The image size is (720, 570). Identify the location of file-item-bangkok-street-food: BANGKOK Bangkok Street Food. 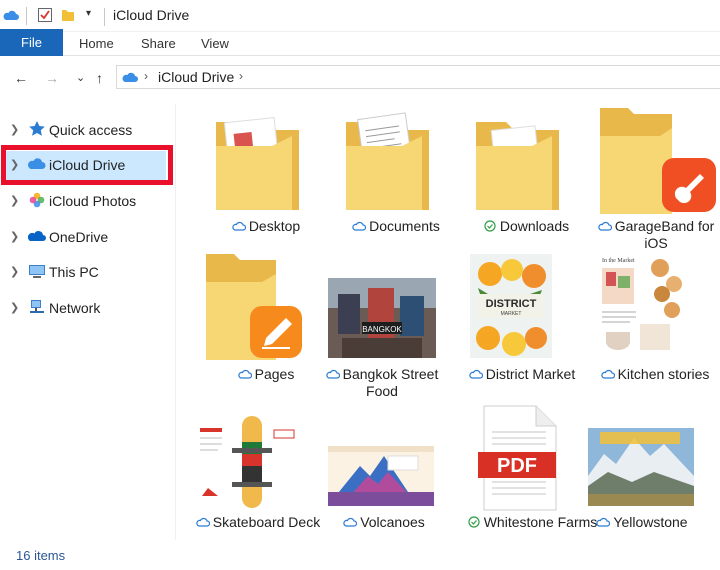
(386, 329).